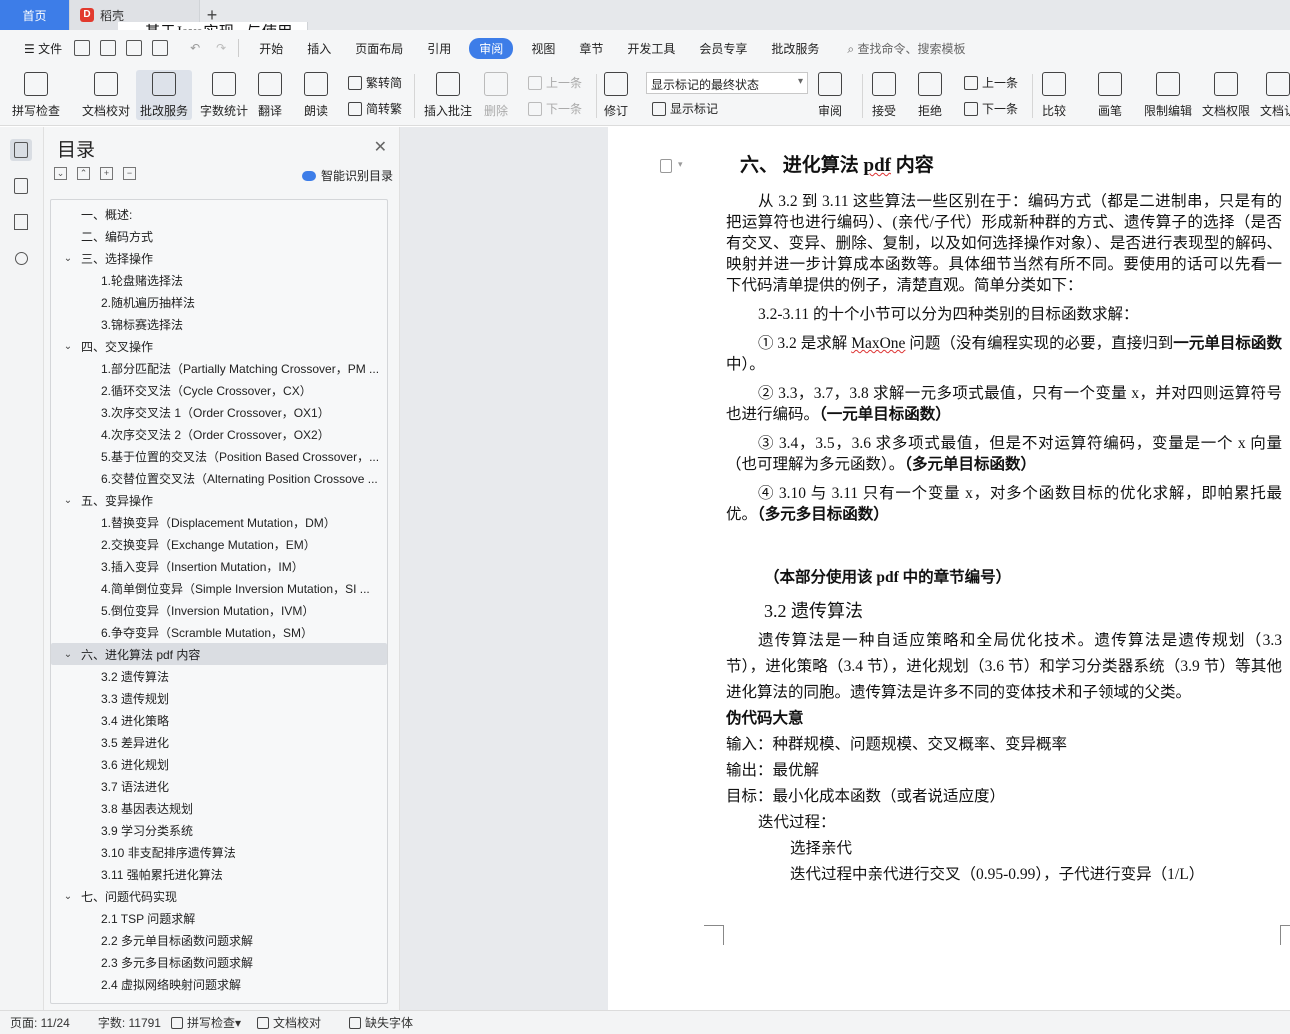 The height and width of the screenshot is (1034, 1290). I want to click on paragraph-icon, so click(666, 166).